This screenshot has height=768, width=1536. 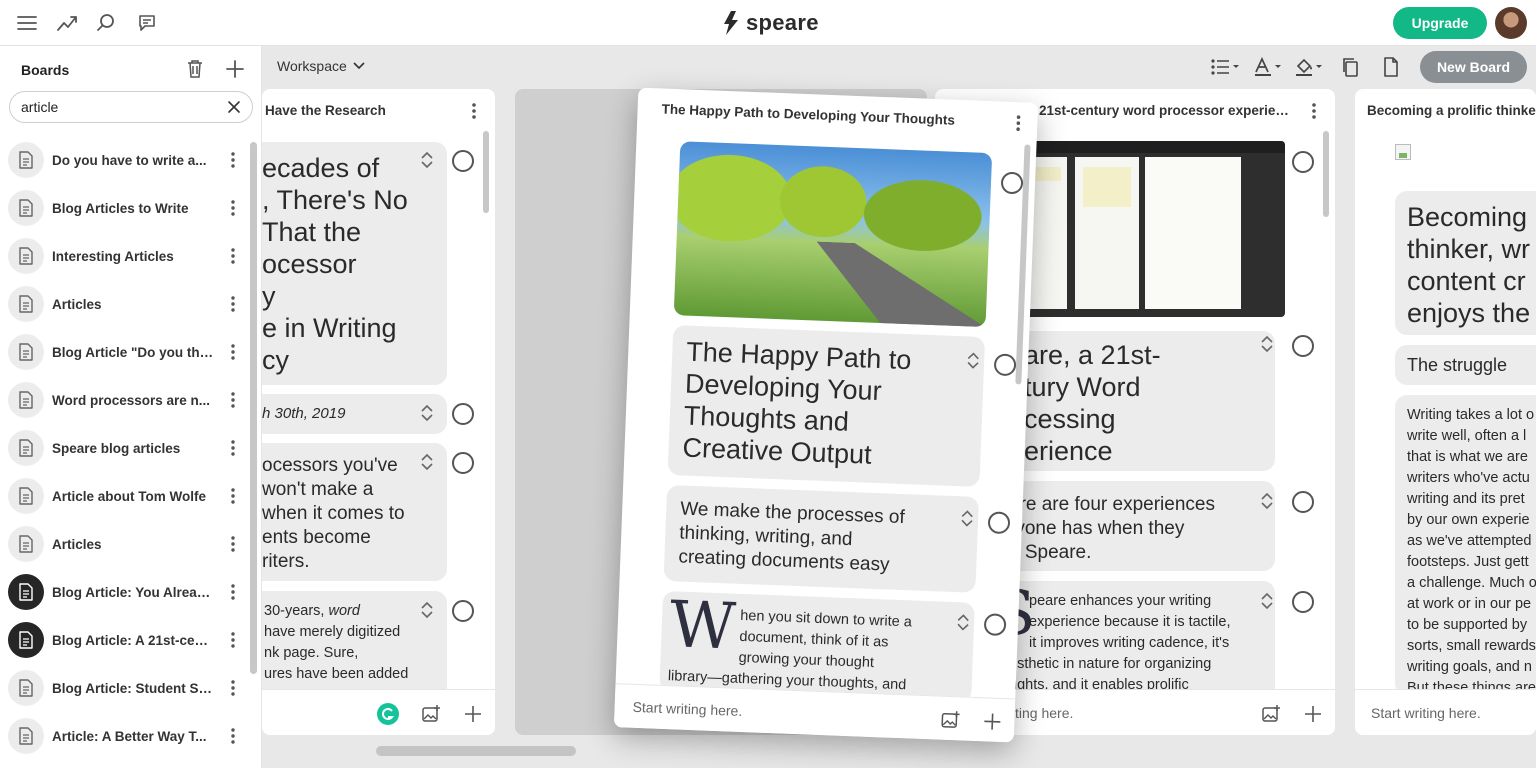 I want to click on avatar, so click(x=1511, y=23).